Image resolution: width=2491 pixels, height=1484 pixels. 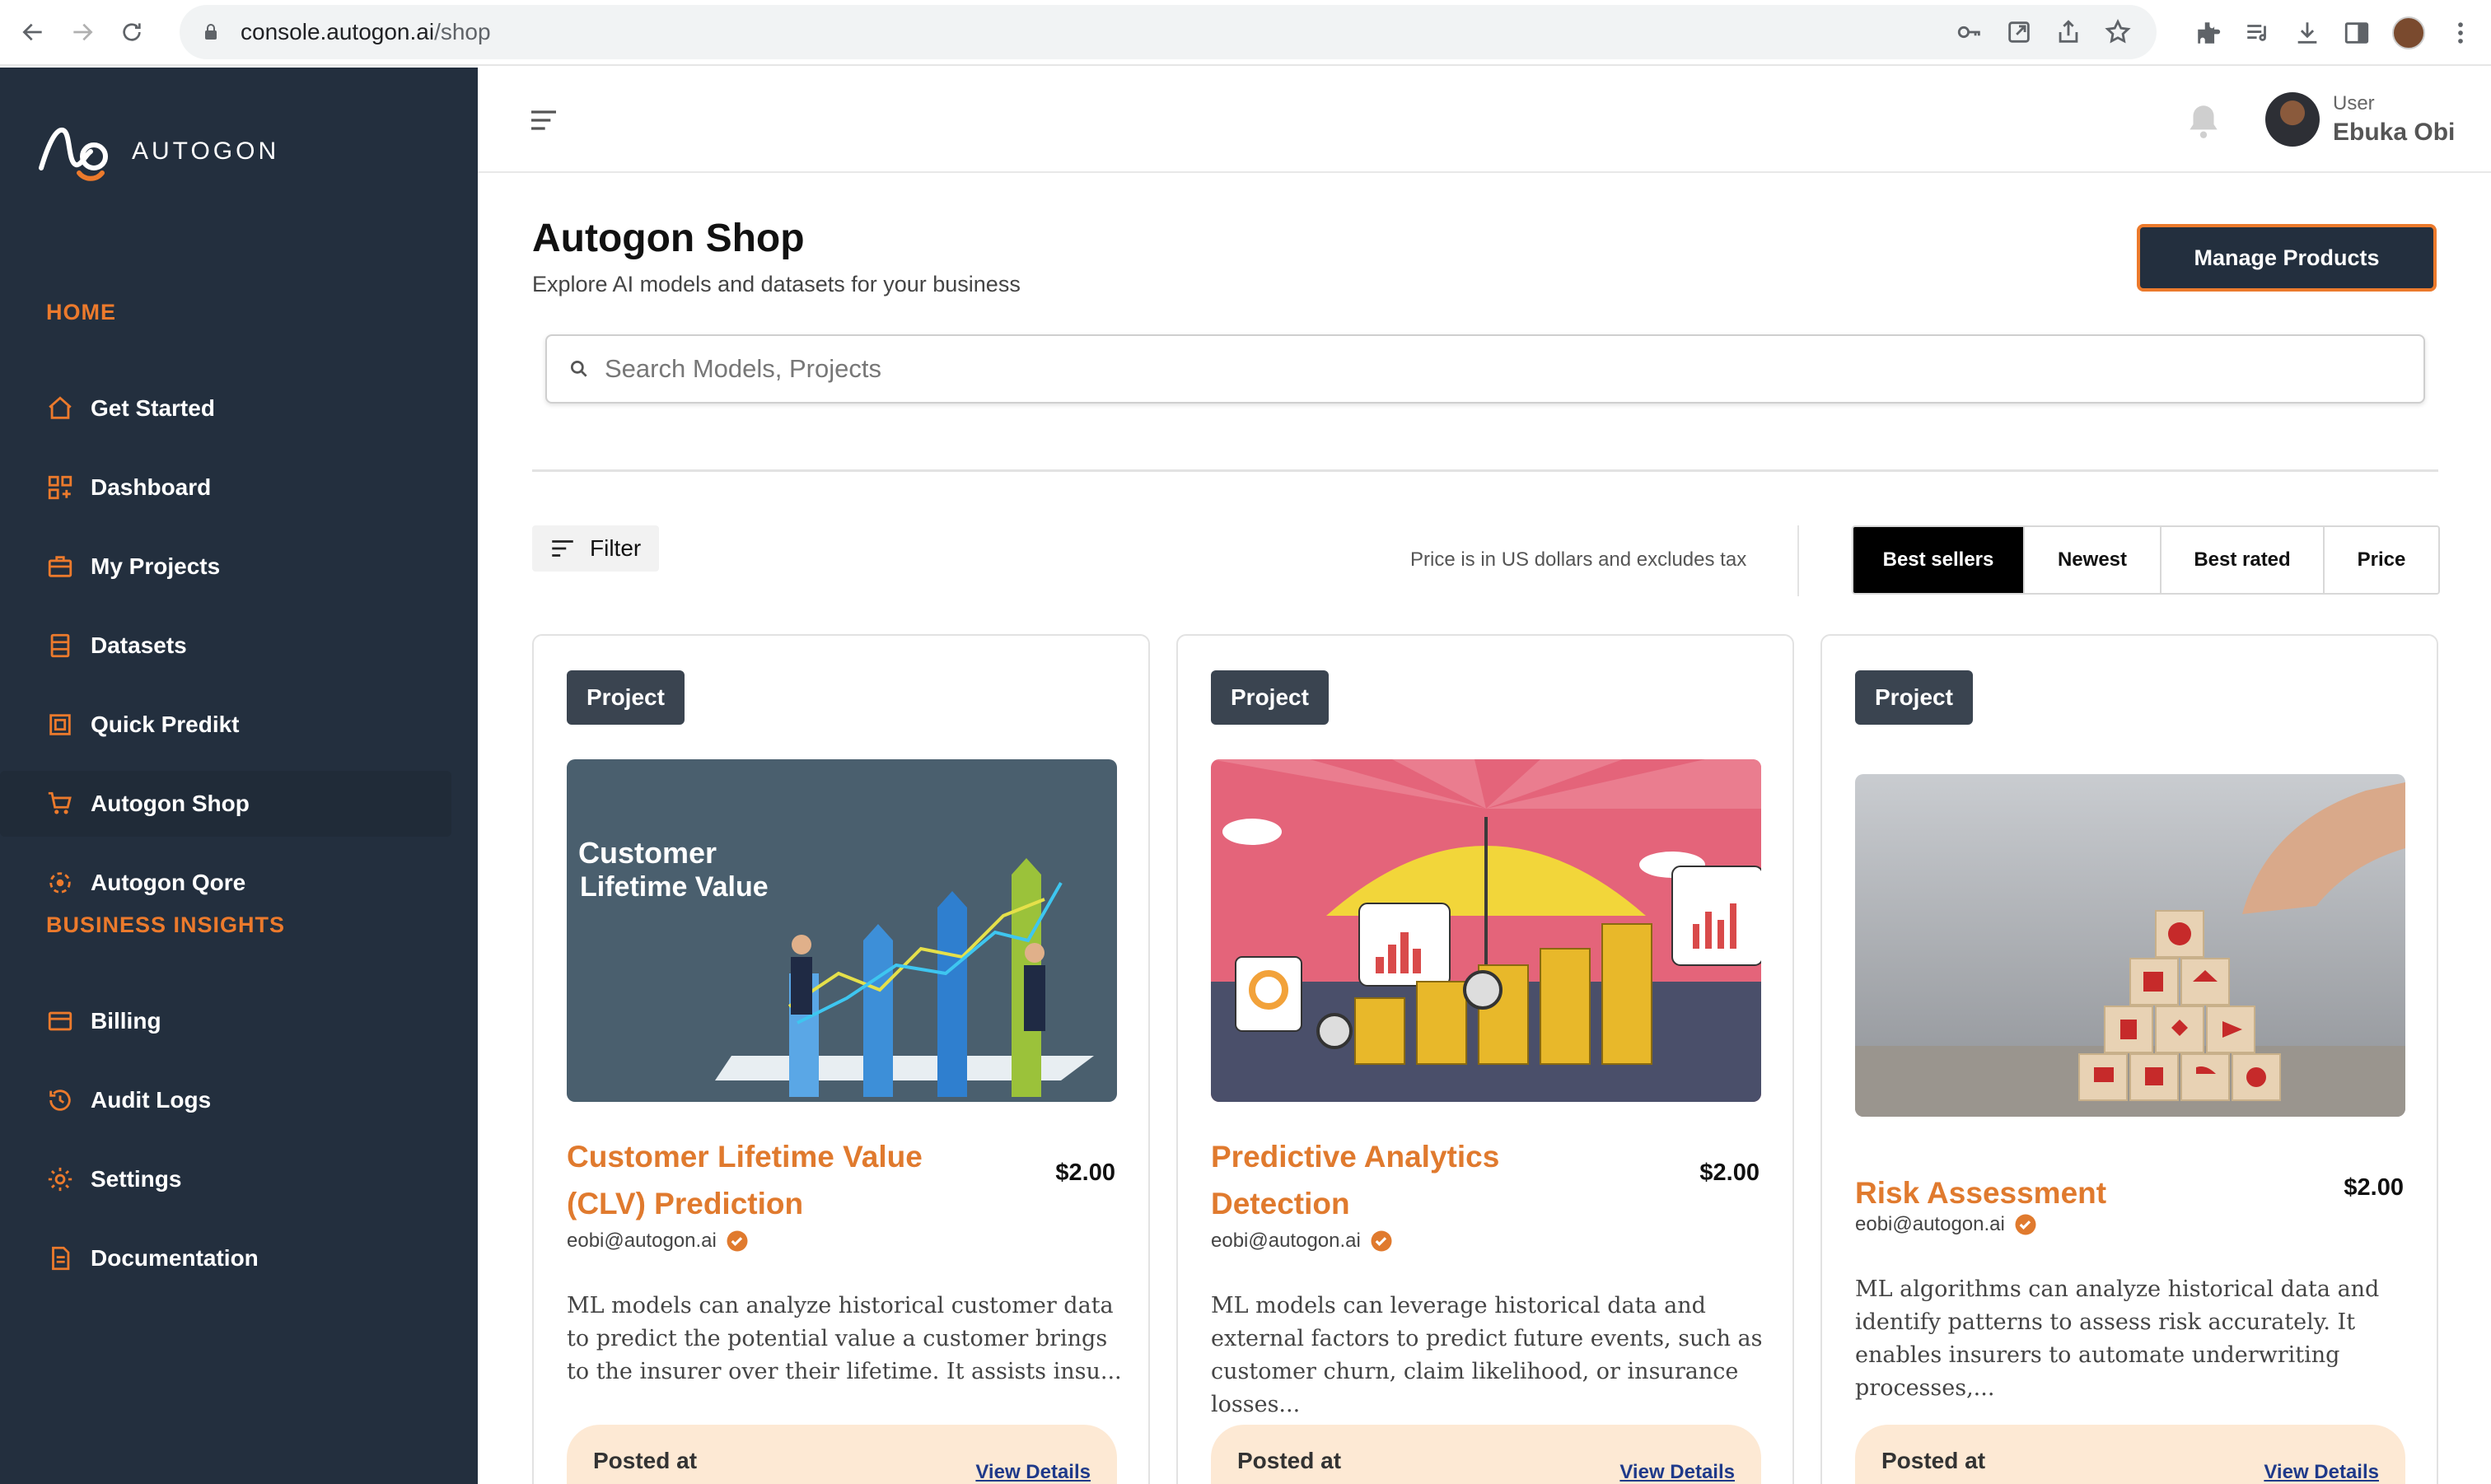 What do you see at coordinates (226, 408) in the screenshot?
I see `sidebar-item-get-started: Get Started` at bounding box center [226, 408].